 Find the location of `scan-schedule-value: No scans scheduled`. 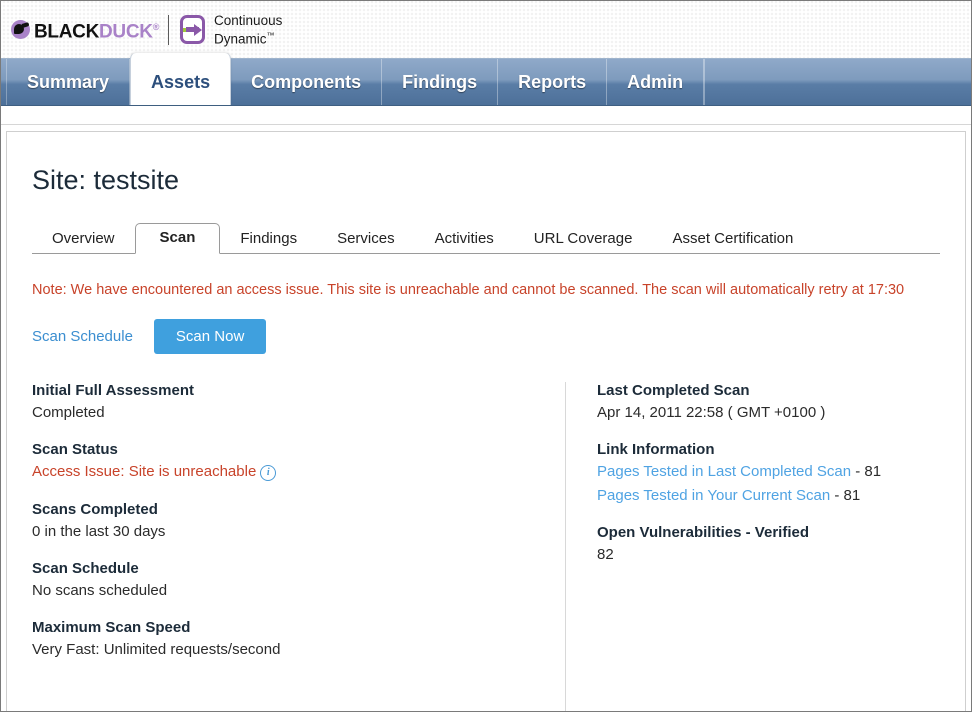

scan-schedule-value: No scans scheduled is located at coordinates (100, 590).